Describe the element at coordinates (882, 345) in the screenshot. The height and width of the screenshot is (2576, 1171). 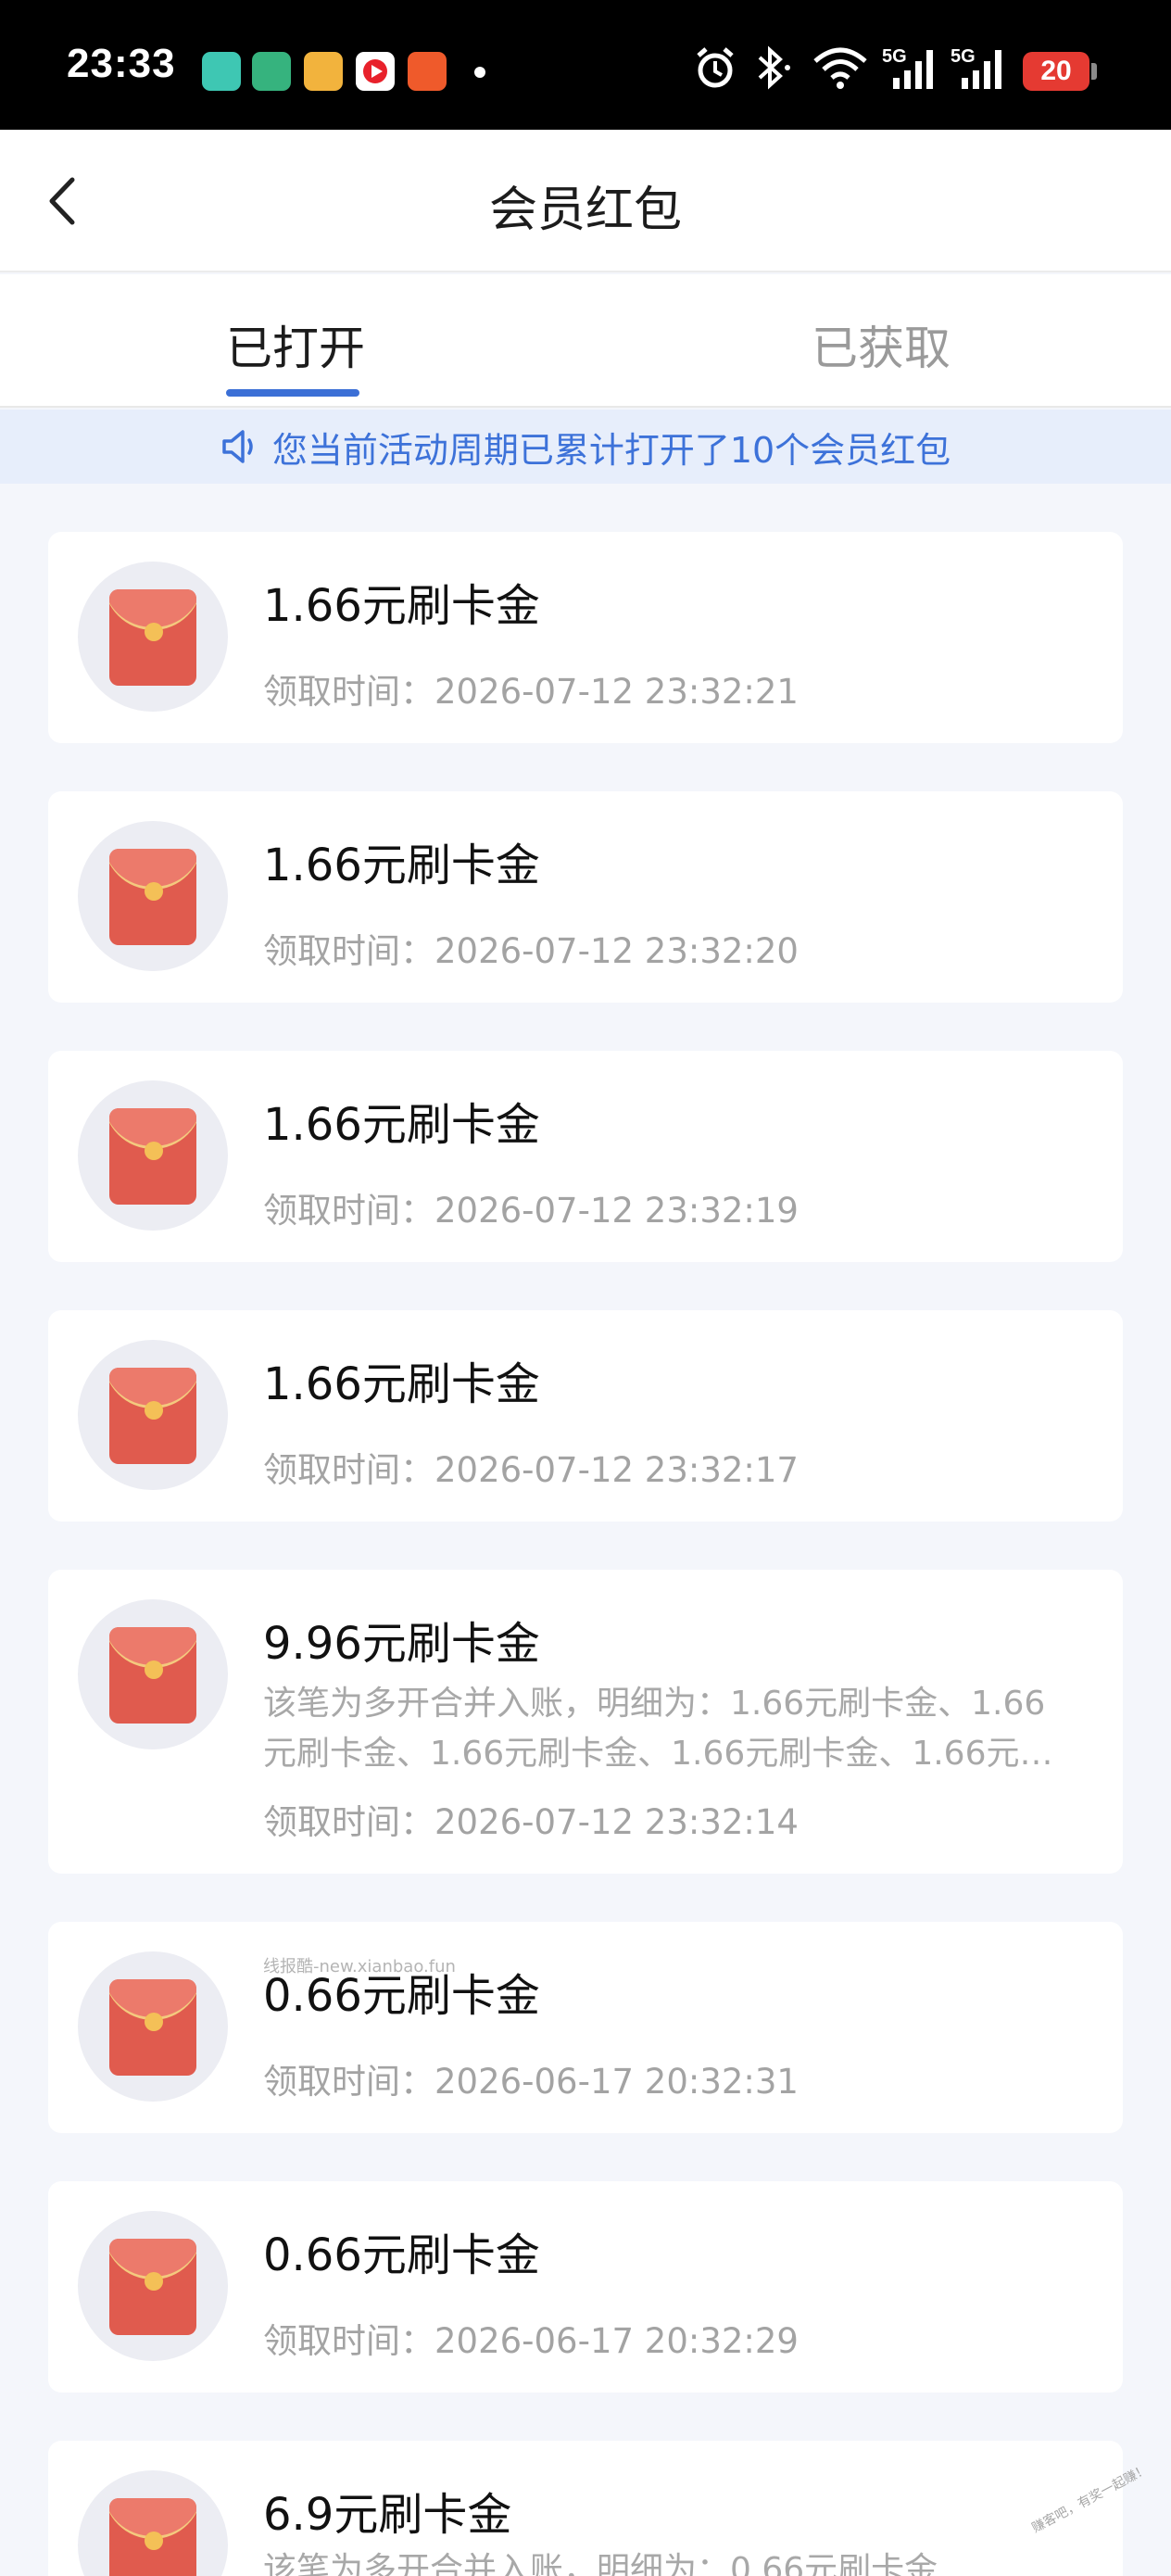
I see `tab-obtained: 已获取` at that location.